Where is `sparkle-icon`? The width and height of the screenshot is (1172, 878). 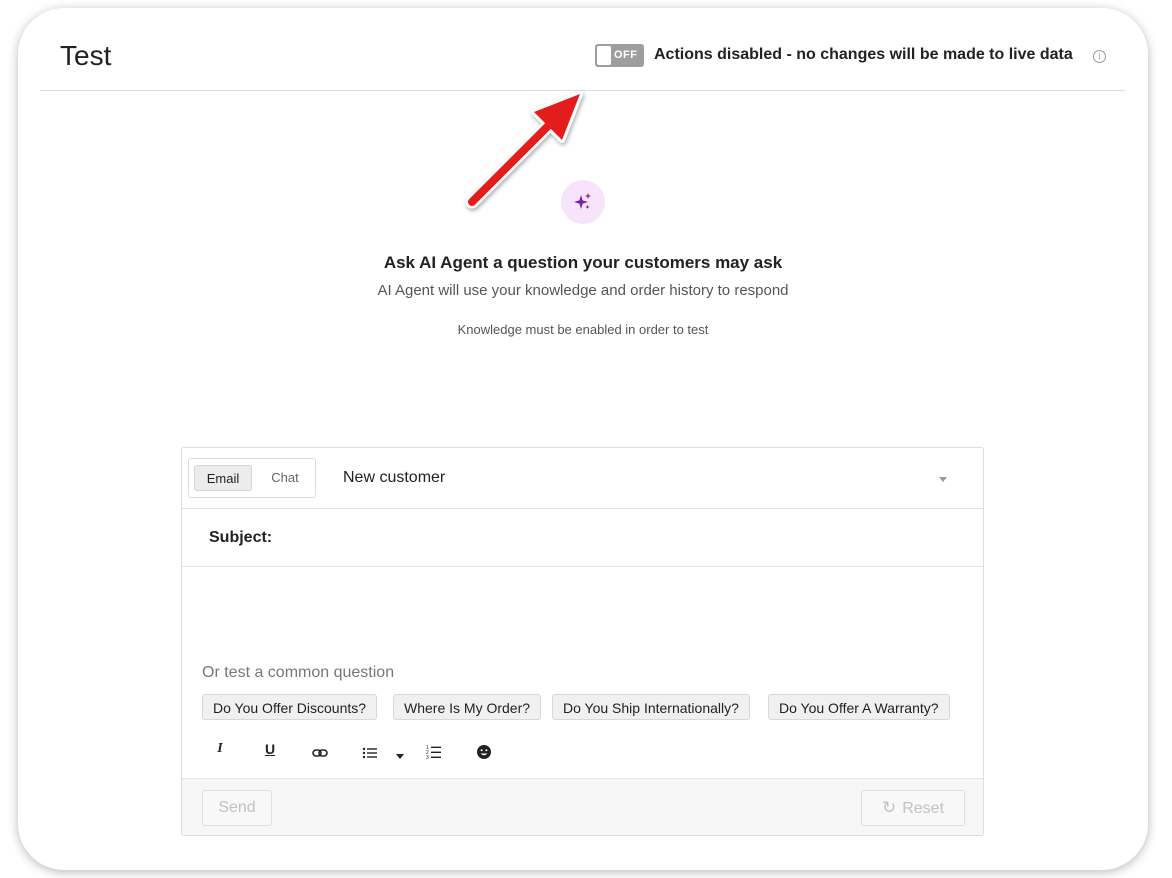
sparkle-icon is located at coordinates (582, 201).